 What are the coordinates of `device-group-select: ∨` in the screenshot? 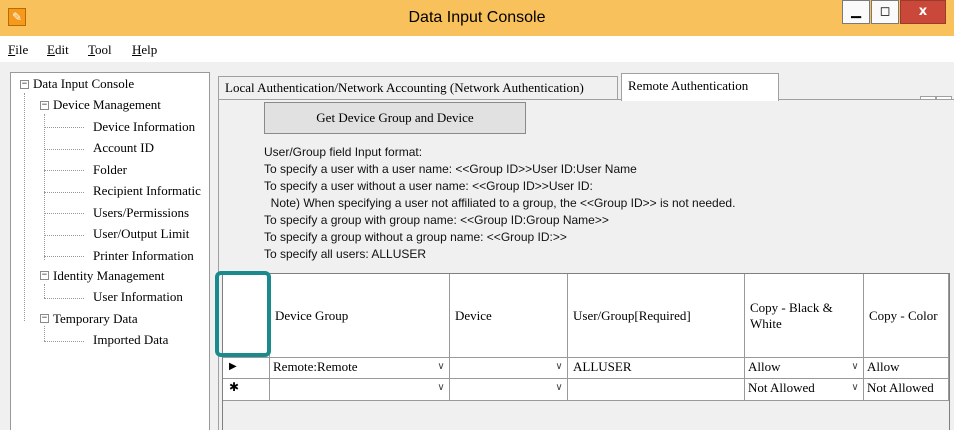 It's located at (360, 390).